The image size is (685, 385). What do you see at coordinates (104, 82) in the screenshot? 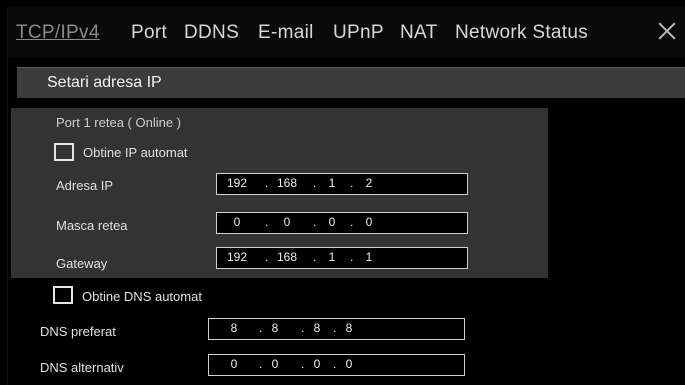
I see `section-title: Setari adresa IP` at bounding box center [104, 82].